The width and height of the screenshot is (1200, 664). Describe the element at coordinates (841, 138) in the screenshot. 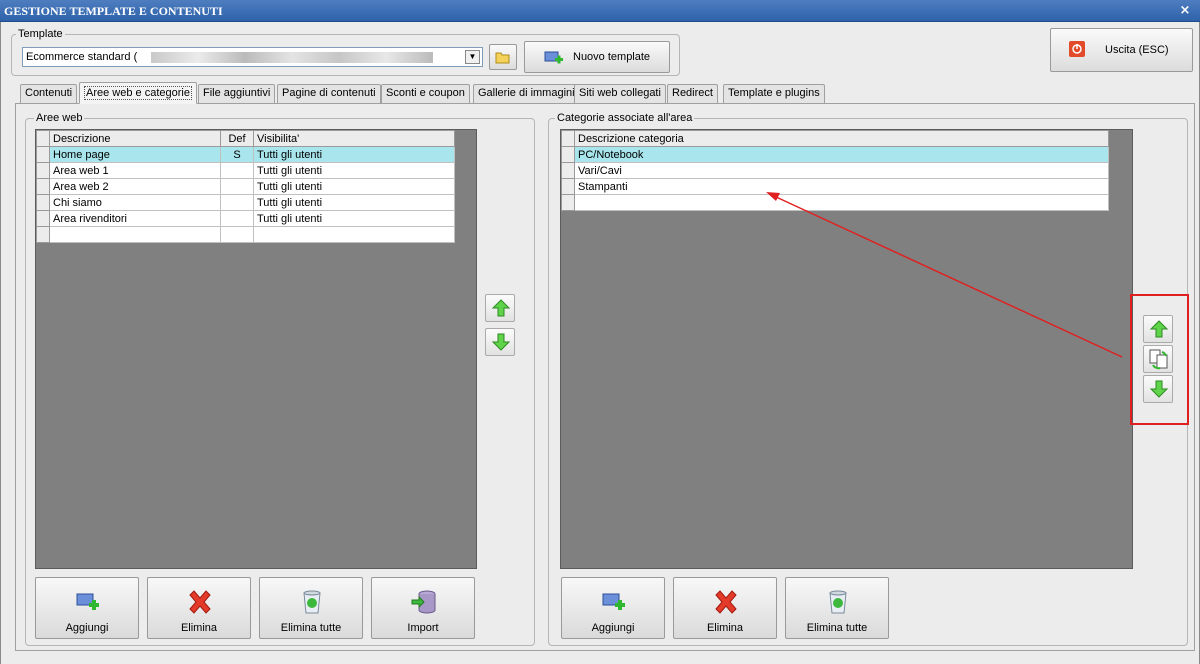

I see `column-header: Descrizione categoria` at that location.